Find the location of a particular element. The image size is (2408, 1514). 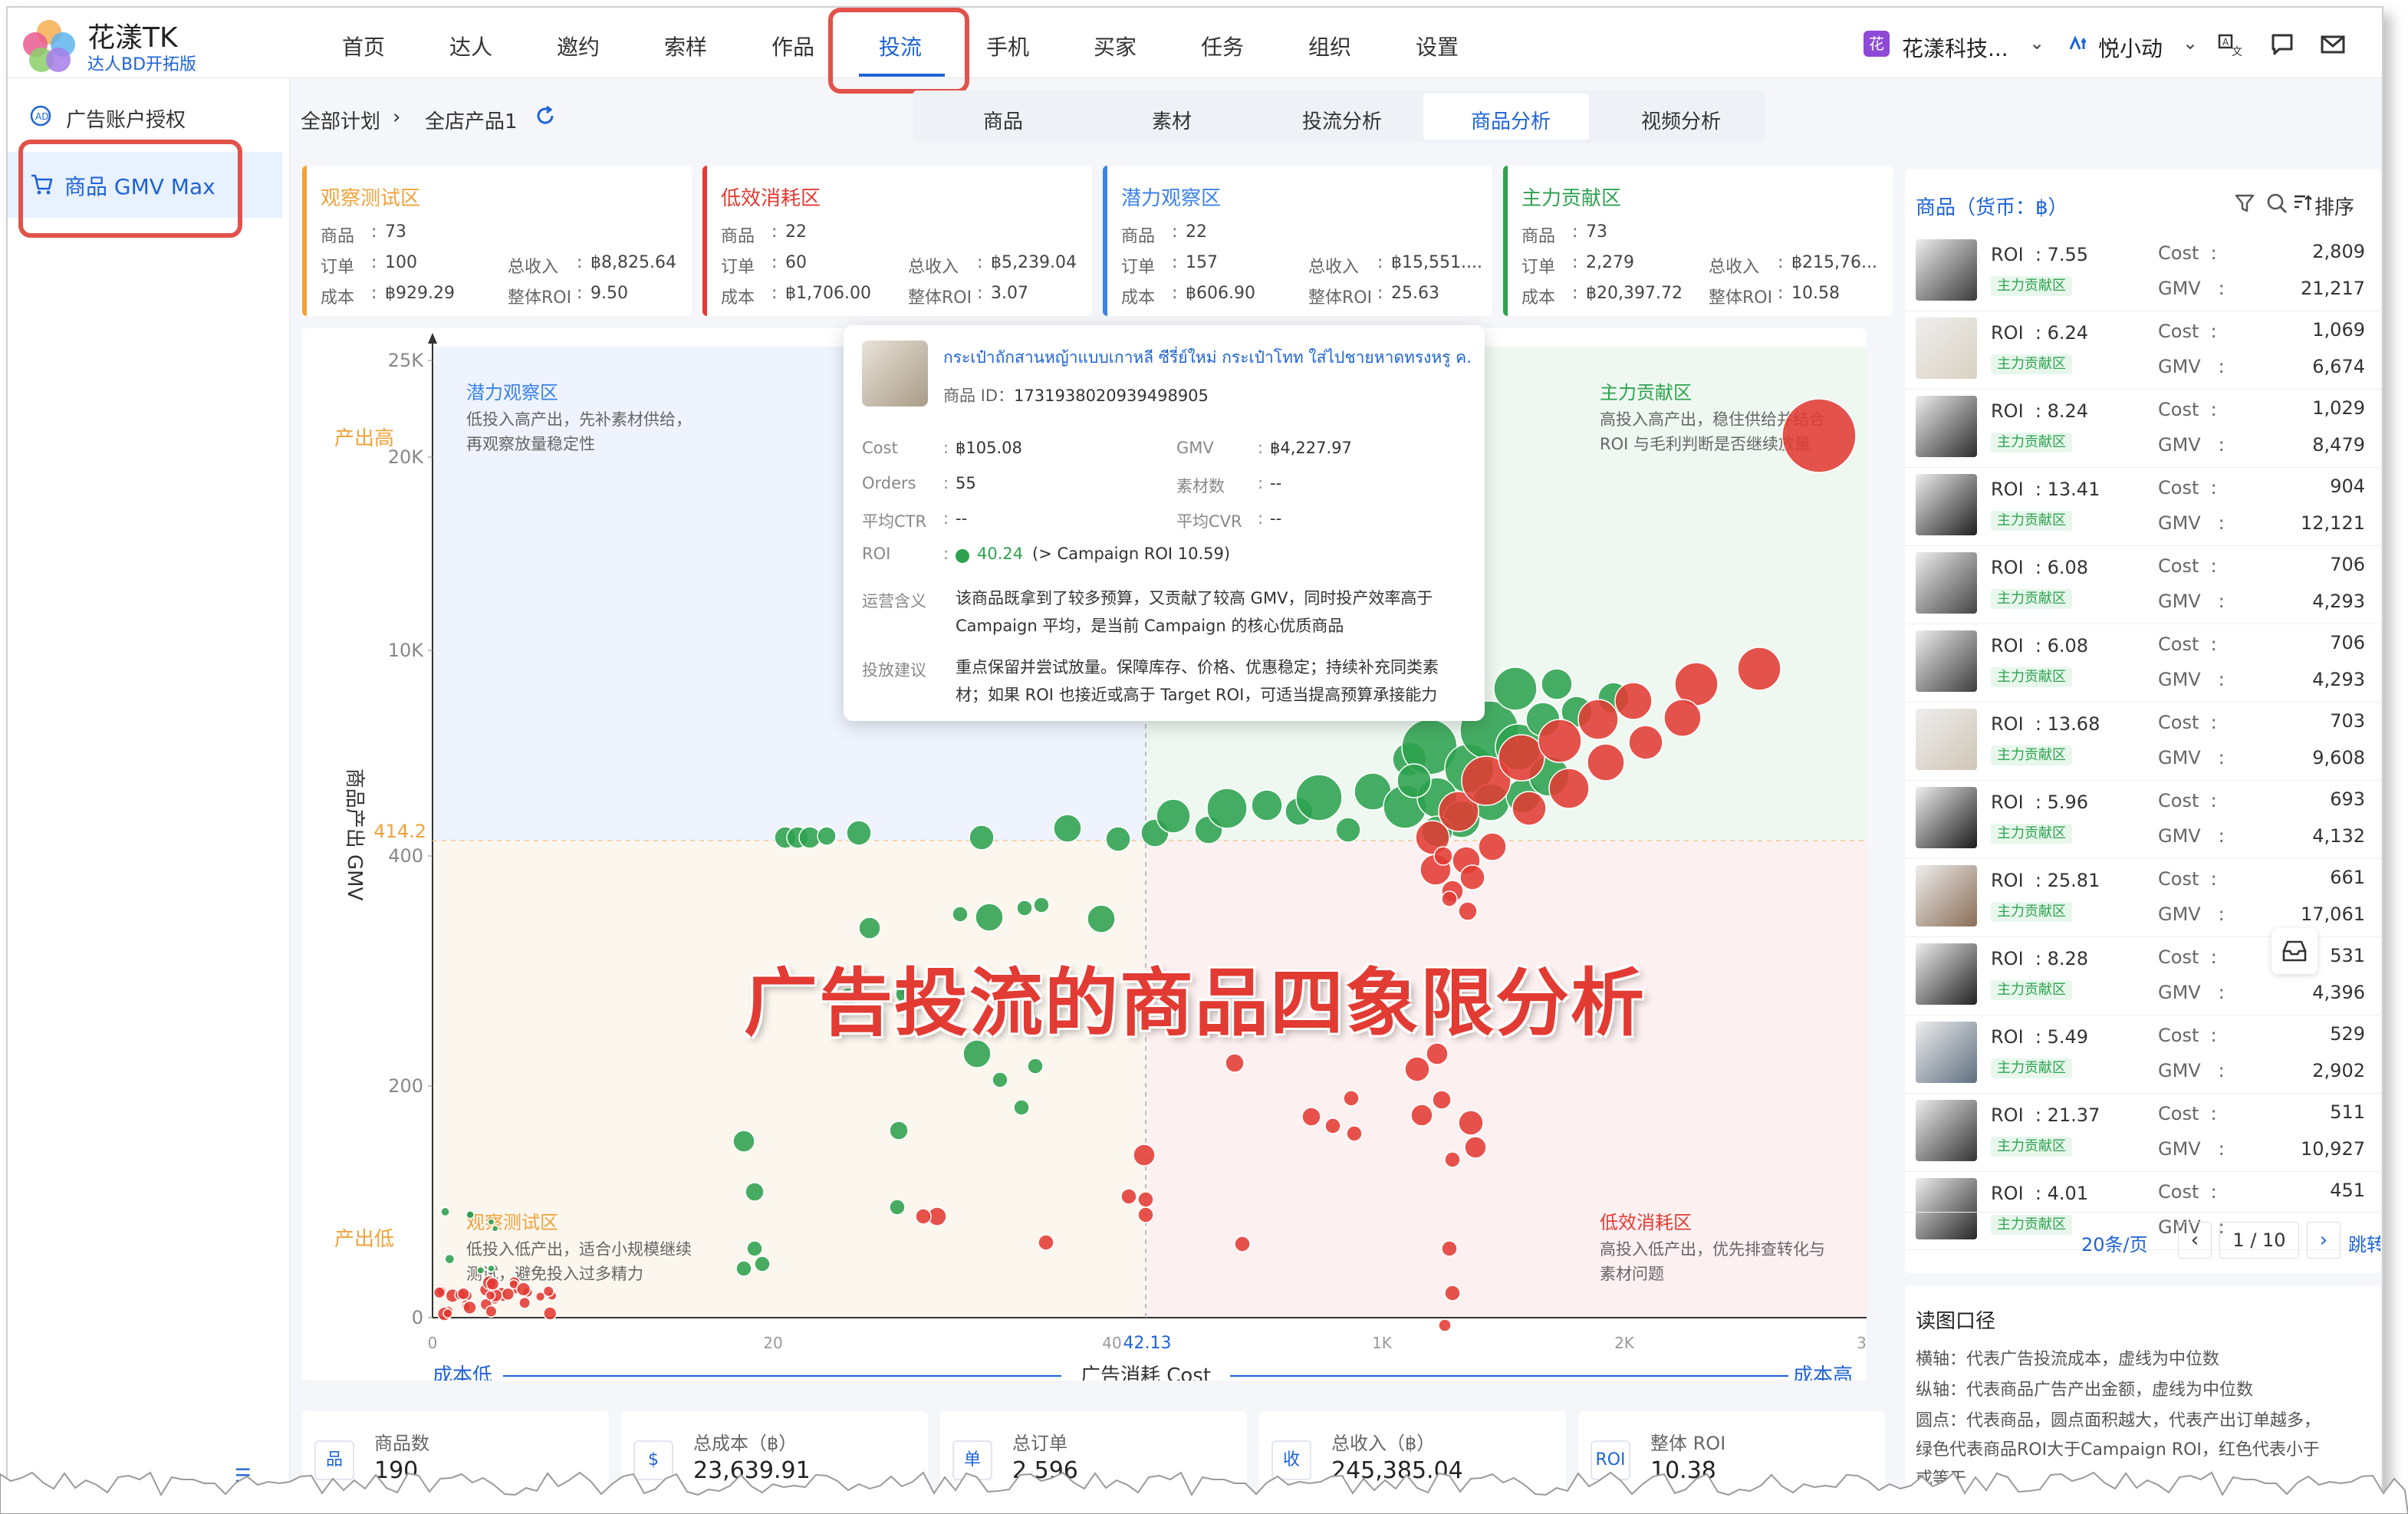

nav-creators: 达人 is located at coordinates (470, 46).